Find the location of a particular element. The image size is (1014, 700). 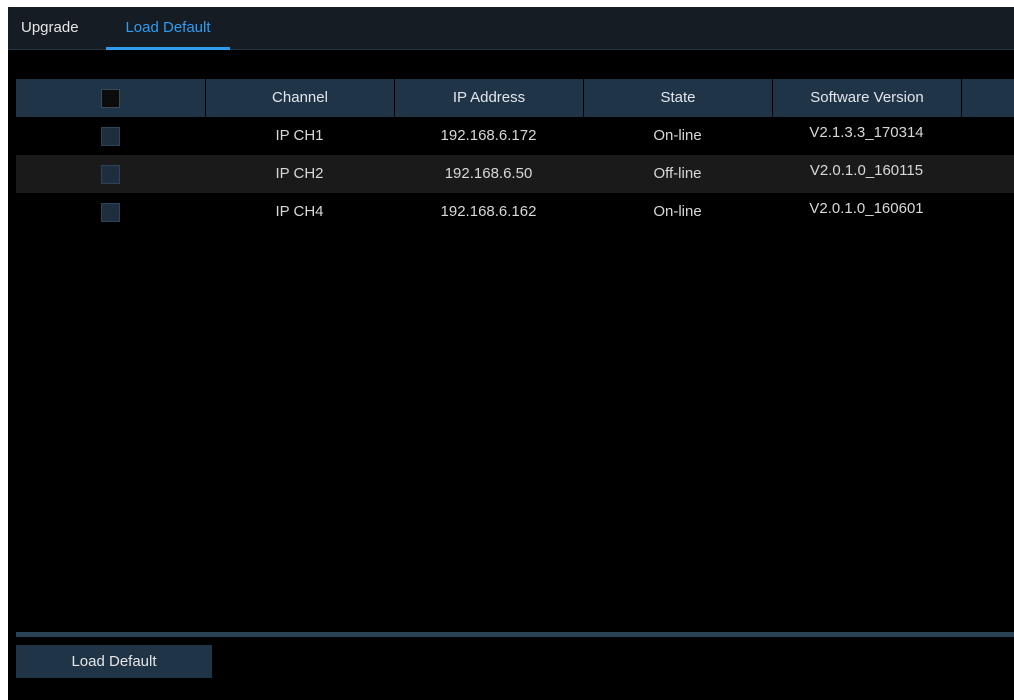

column-header-extra is located at coordinates (987, 98).